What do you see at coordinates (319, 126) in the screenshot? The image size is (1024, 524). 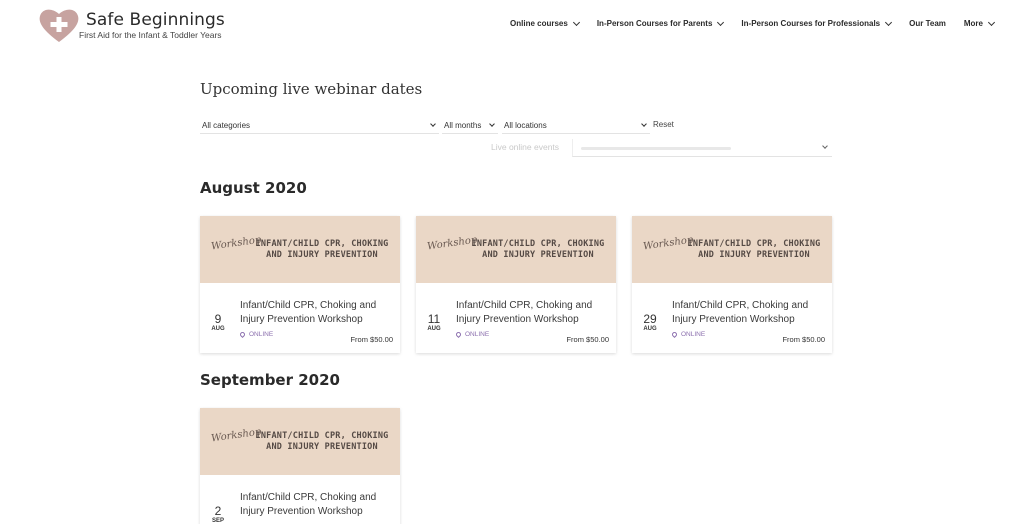 I see `category-select: All categories` at bounding box center [319, 126].